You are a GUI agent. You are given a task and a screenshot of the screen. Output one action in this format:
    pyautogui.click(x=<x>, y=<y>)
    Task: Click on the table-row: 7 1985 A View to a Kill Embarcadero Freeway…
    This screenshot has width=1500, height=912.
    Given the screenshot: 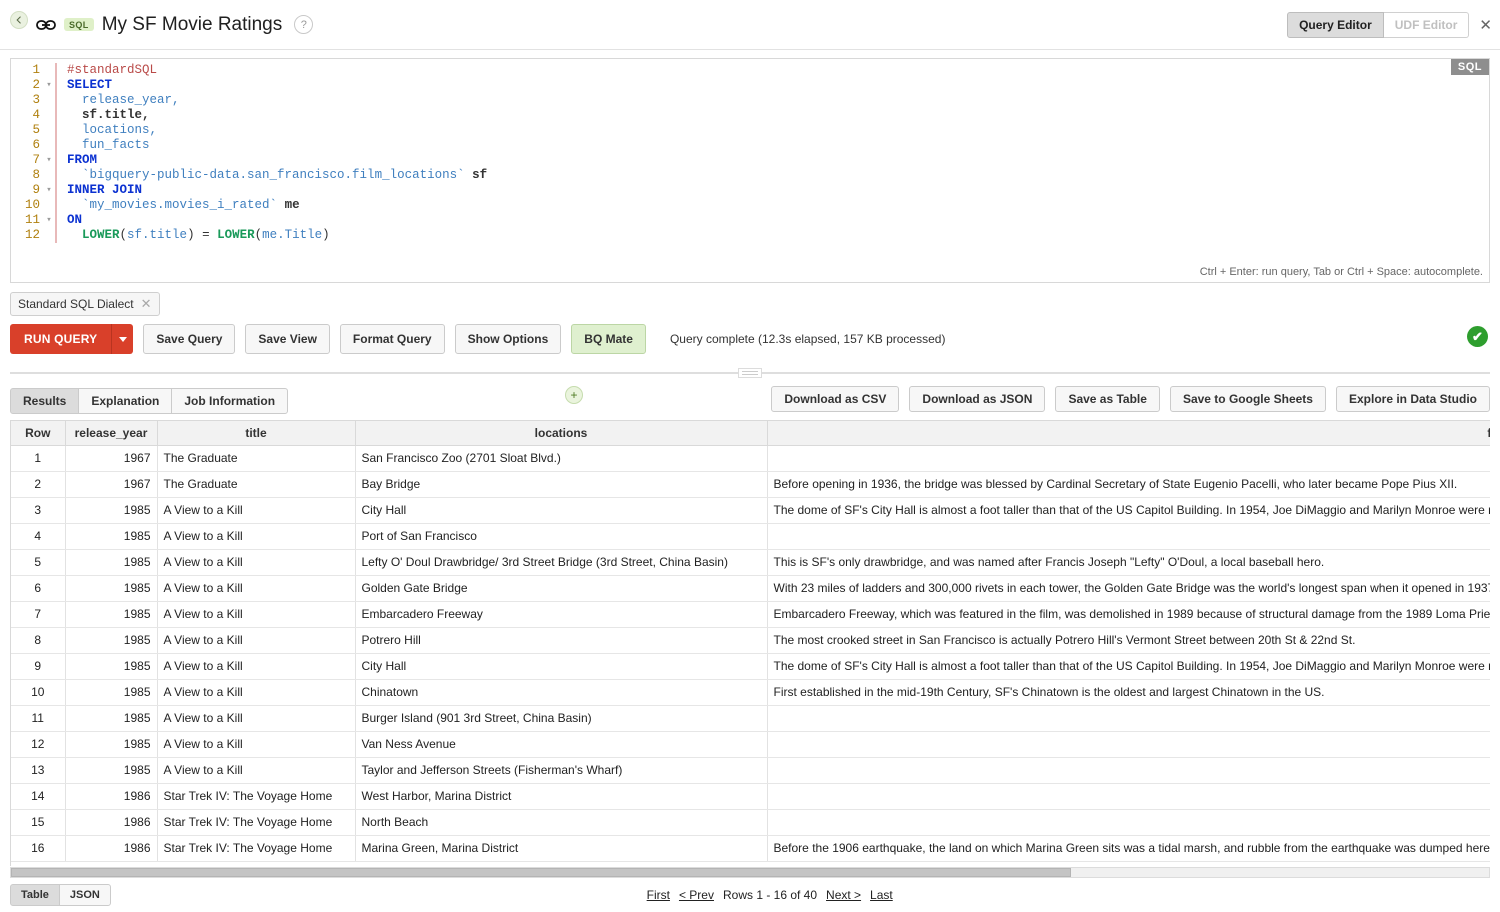 What is the action you would take?
    pyautogui.click(x=750, y=614)
    